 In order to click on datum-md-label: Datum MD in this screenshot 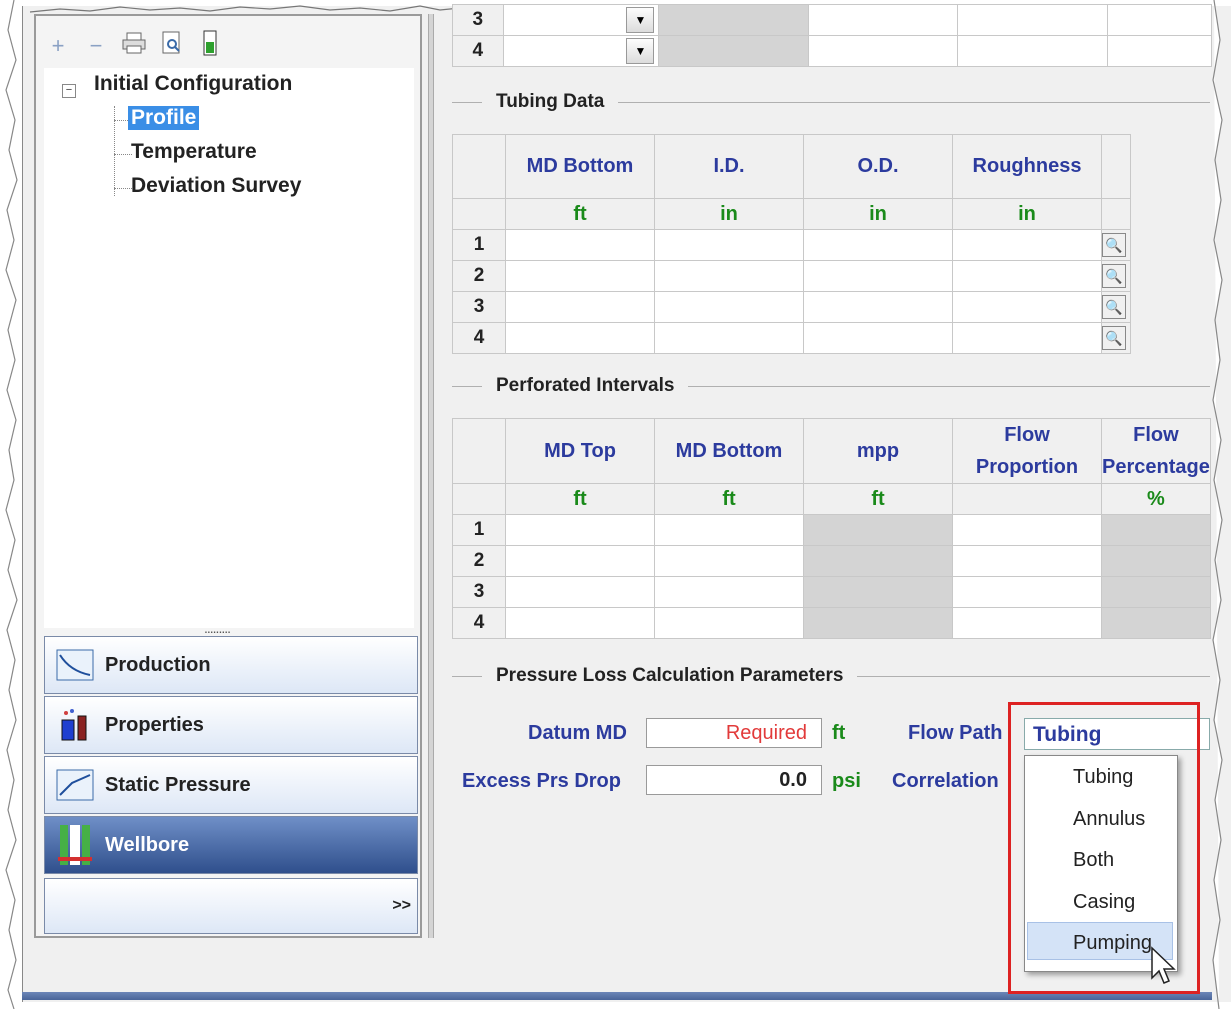, I will do `click(577, 733)`.